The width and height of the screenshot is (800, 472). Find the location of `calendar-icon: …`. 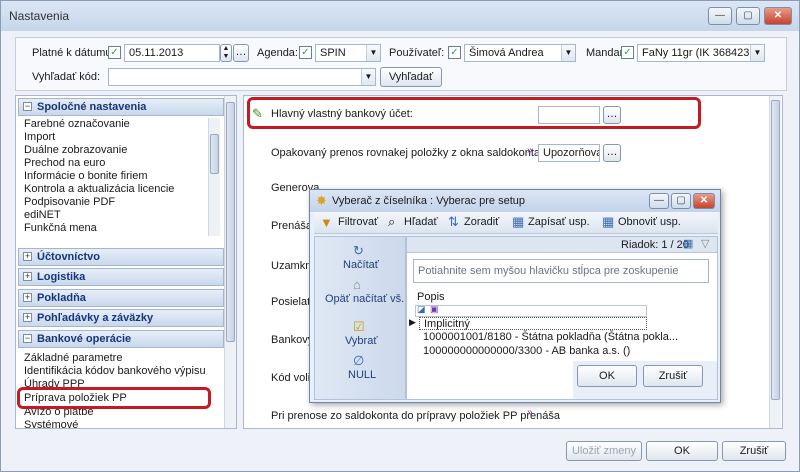

calendar-icon: … is located at coordinates (241, 53).